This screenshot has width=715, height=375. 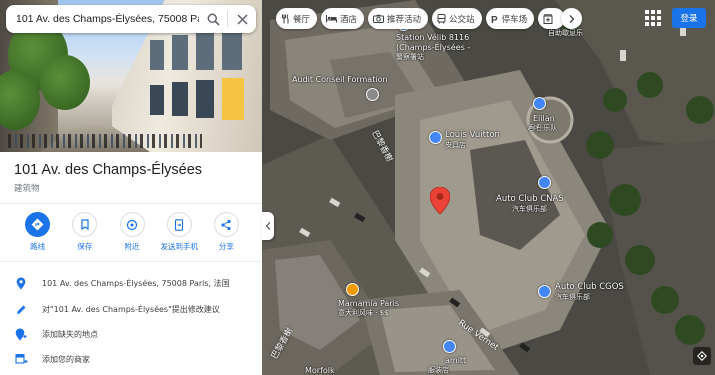 What do you see at coordinates (131, 334) in the screenshot?
I see `add-place-row: 添加缺失的地点` at bounding box center [131, 334].